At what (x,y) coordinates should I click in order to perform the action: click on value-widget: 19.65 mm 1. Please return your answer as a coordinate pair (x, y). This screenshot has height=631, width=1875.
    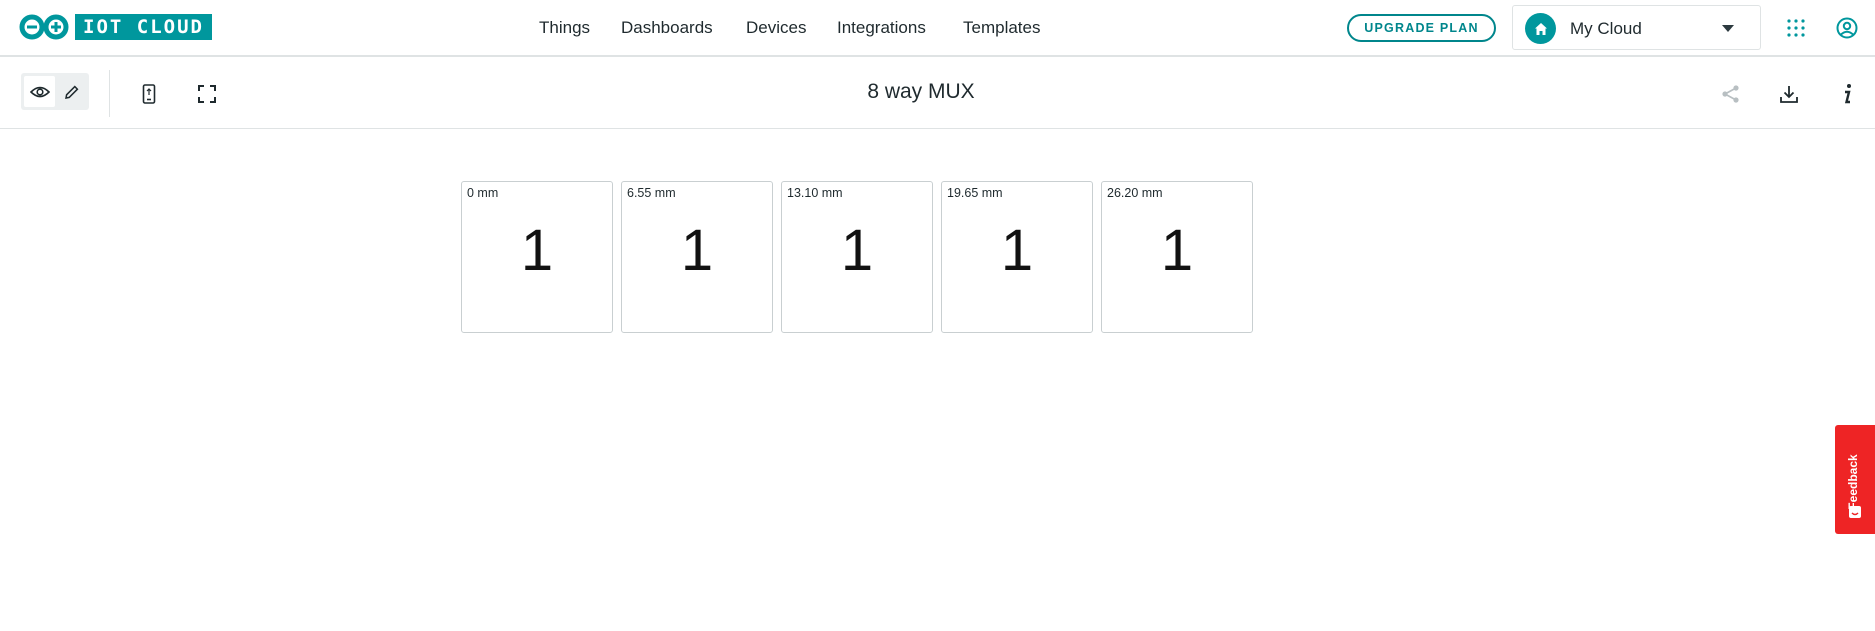
    Looking at the image, I should click on (1017, 257).